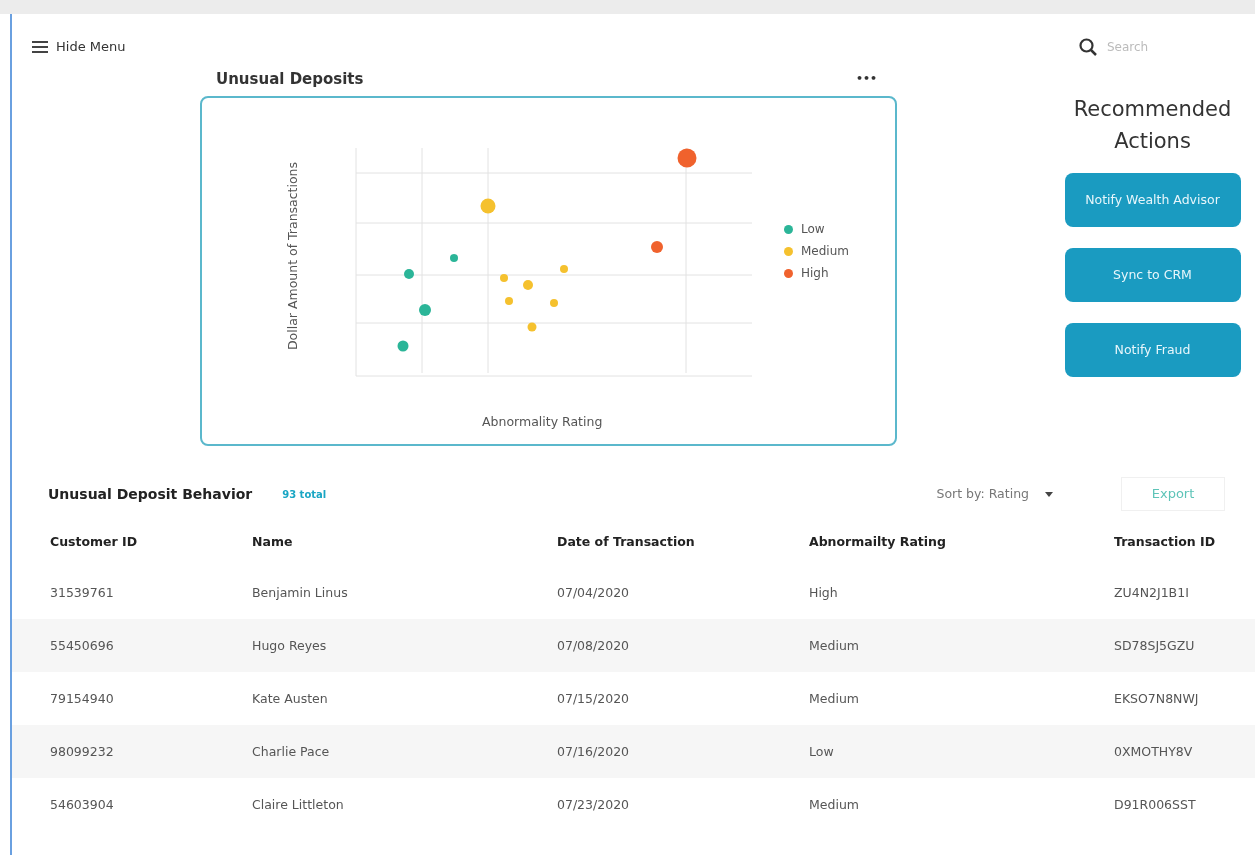  I want to click on table-cell: 07/08/2020, so click(593, 645).